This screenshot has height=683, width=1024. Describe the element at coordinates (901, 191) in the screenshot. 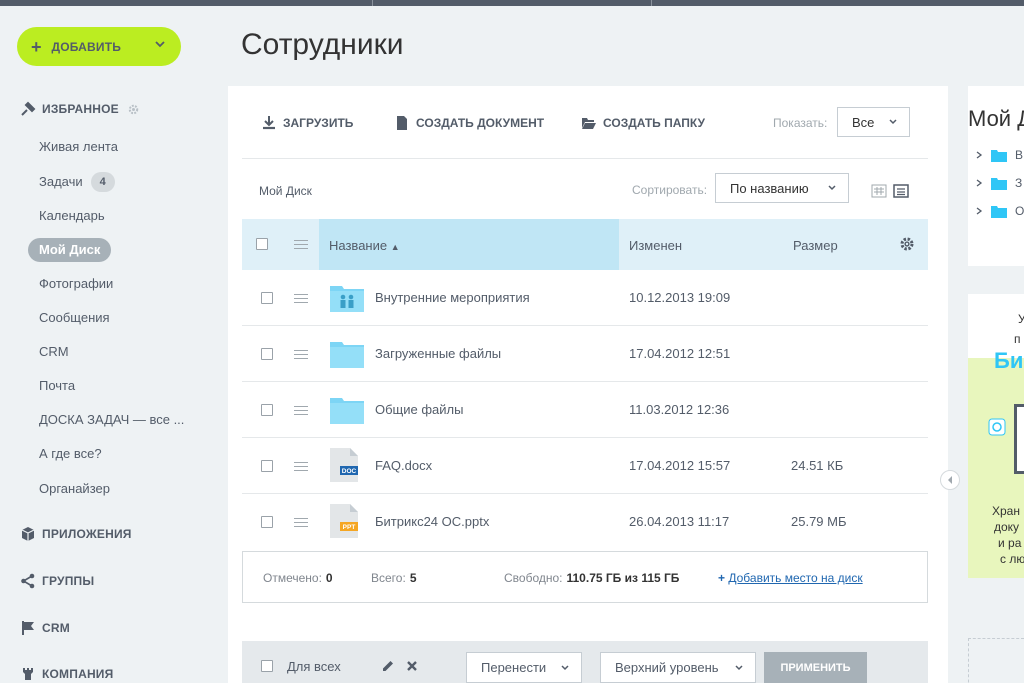

I see `list-view-icon` at that location.